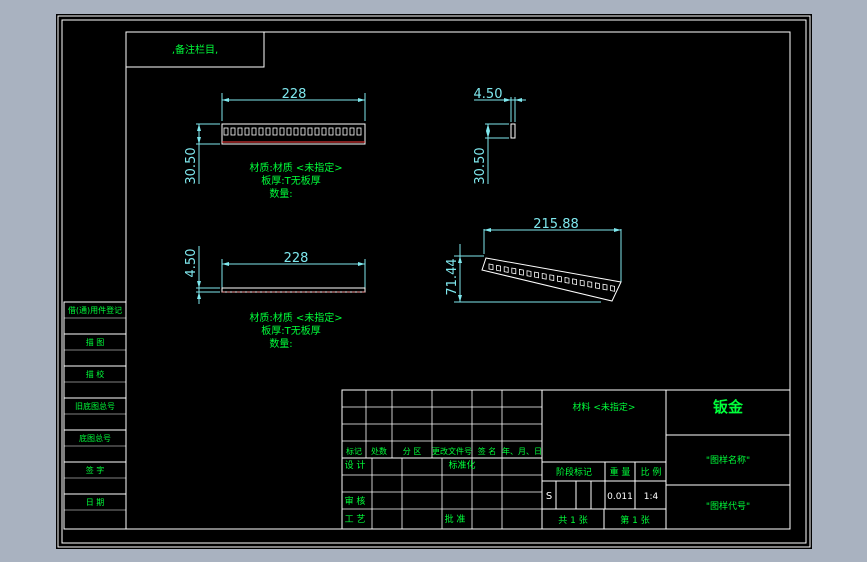 The image size is (867, 562). Describe the element at coordinates (355, 519) in the screenshot. I see `process-label: 工 艺` at that location.